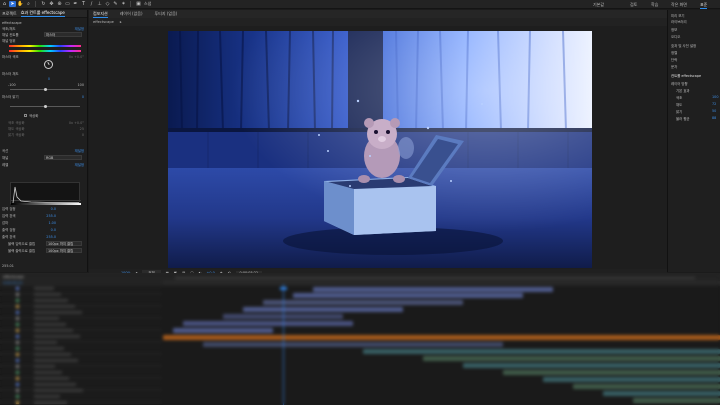 The image size is (720, 405). Describe the element at coordinates (45, 106) in the screenshot. I see `lightness-slider-thumb` at that location.